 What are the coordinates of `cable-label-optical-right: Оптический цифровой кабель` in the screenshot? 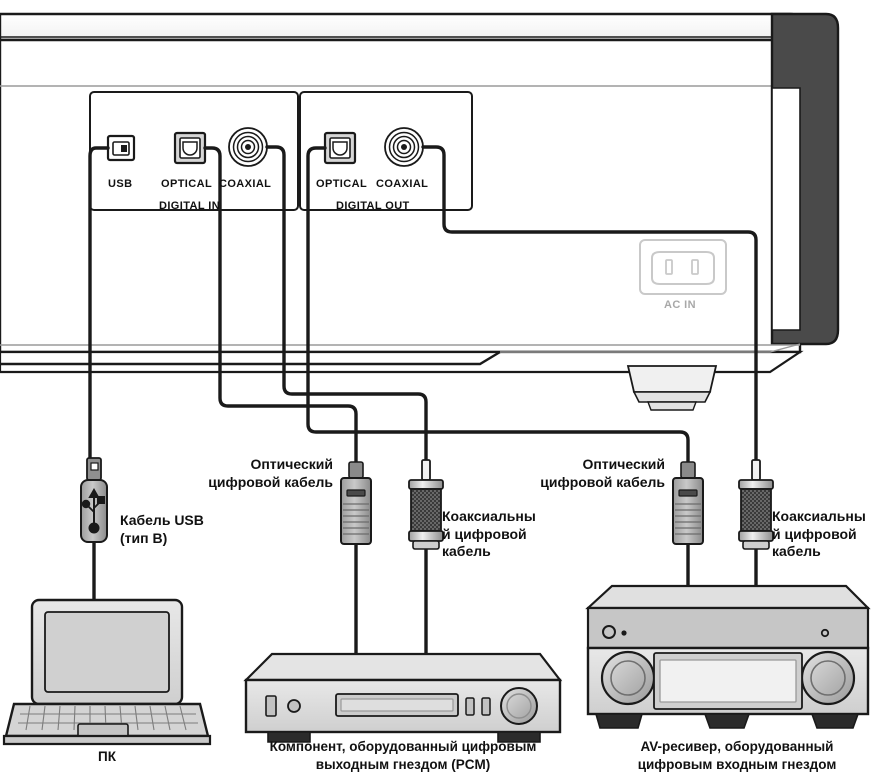 It's located at (602, 473).